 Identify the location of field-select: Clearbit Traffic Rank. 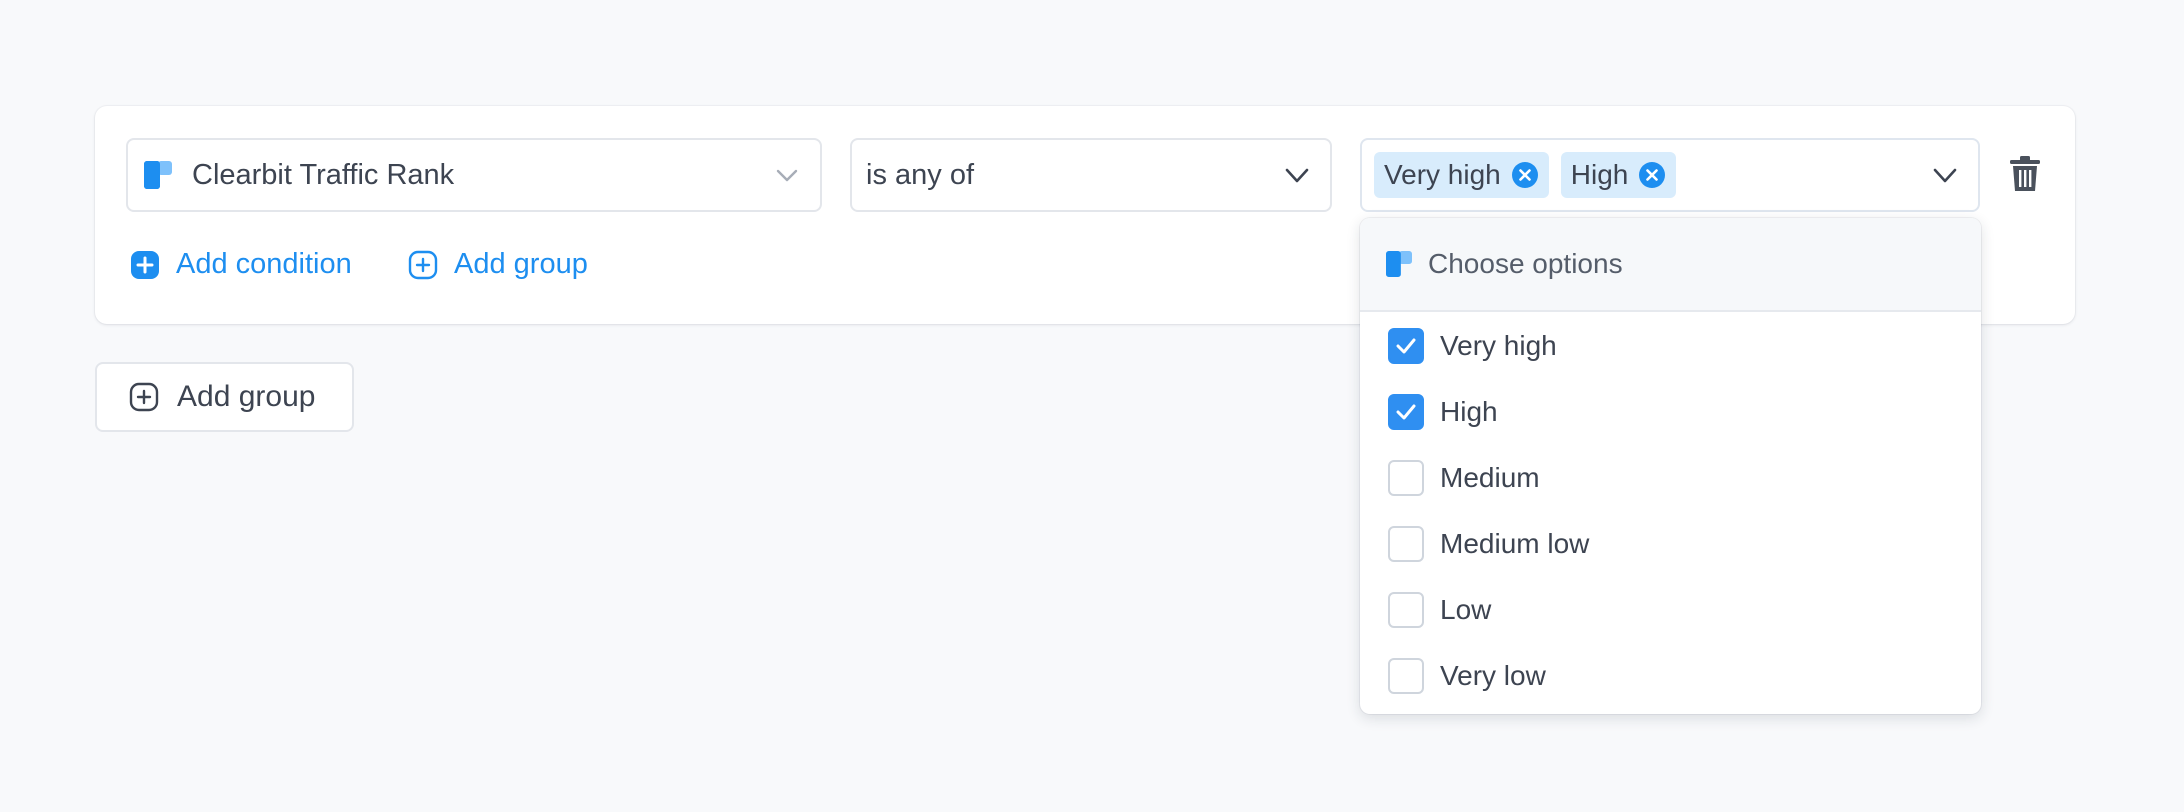
(474, 175).